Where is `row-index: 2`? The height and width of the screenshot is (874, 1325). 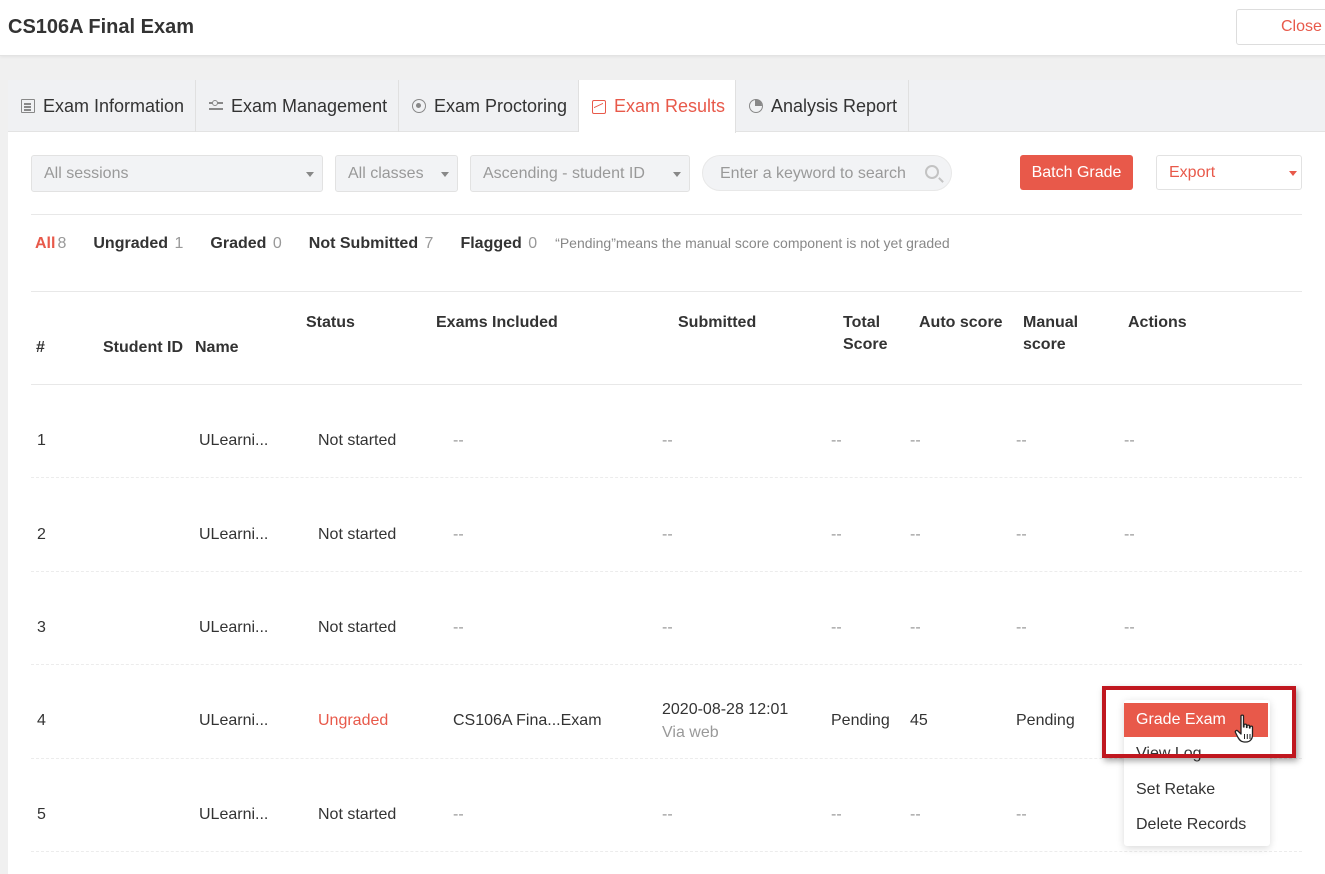
row-index: 2 is located at coordinates (41, 534).